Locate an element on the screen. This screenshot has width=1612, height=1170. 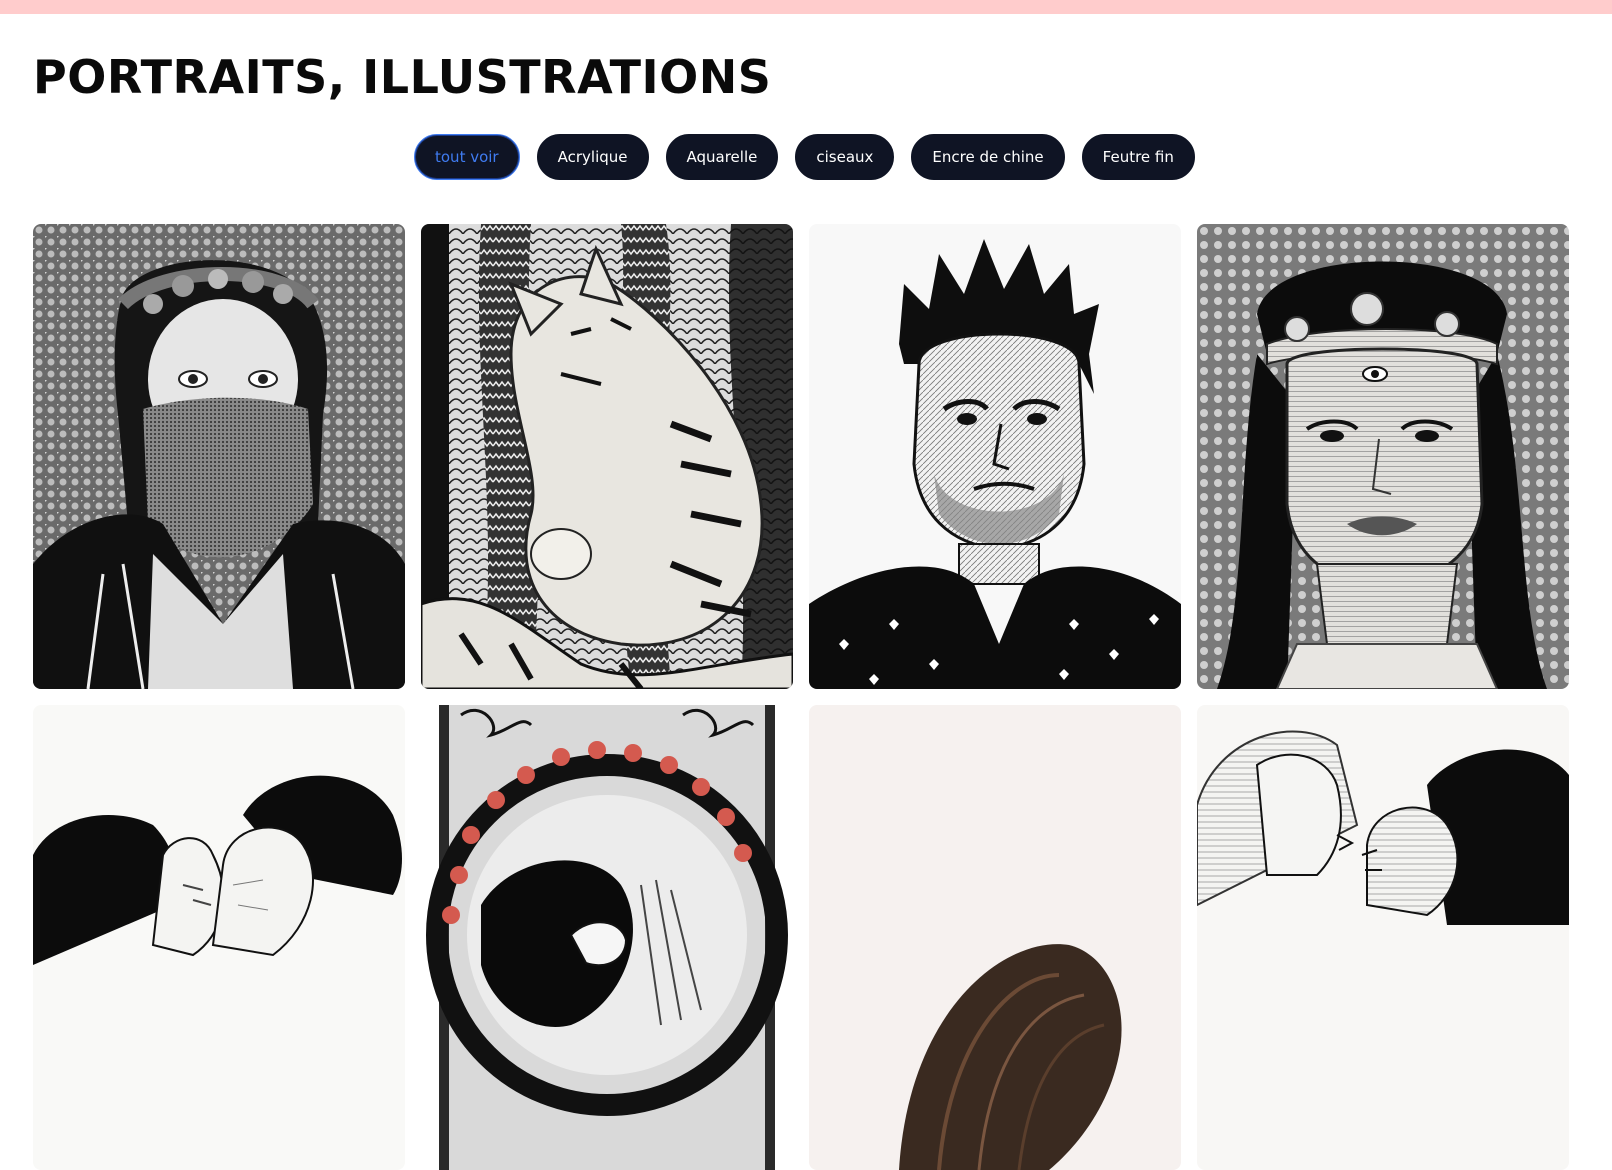
gallery-item-woman-headband is located at coordinates (1383, 456).